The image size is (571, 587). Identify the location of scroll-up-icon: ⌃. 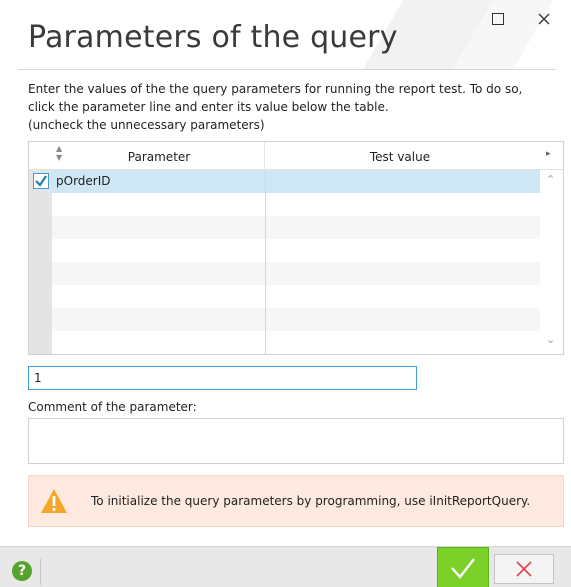
(550, 179).